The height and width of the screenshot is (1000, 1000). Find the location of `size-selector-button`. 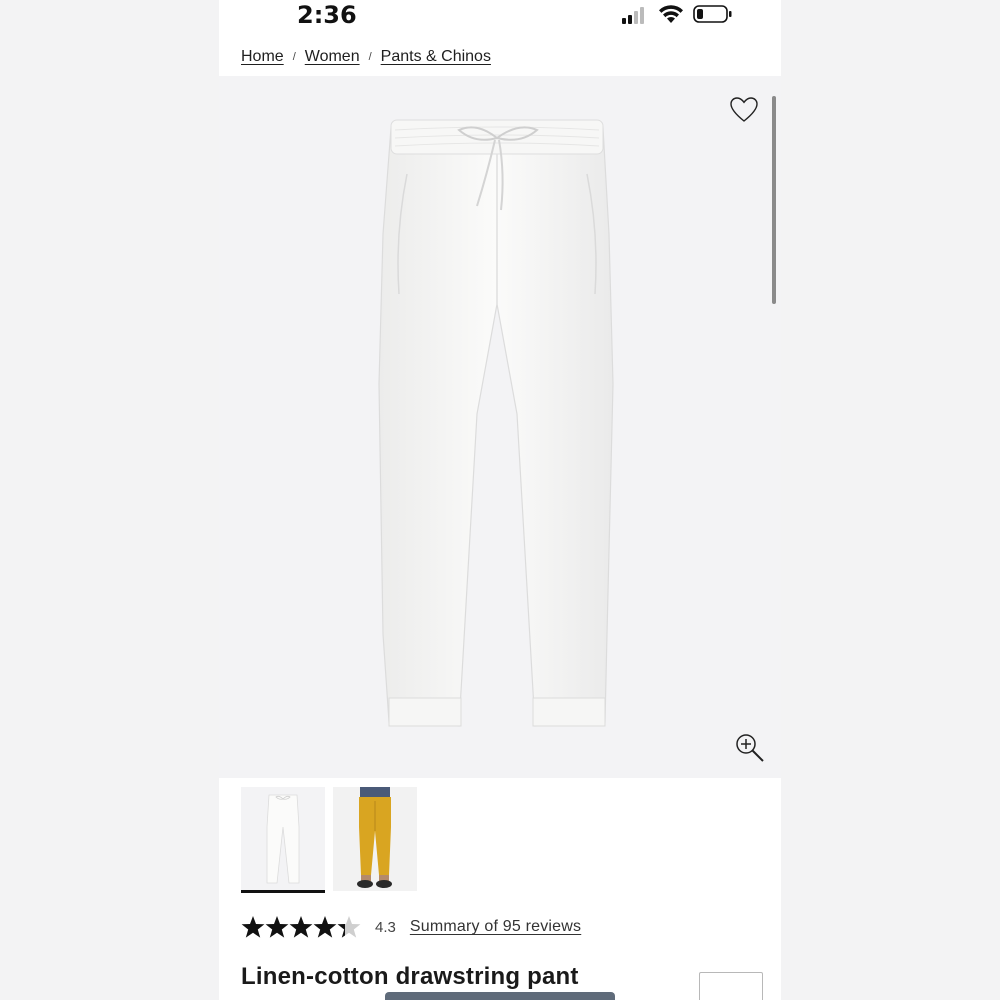

size-selector-button is located at coordinates (731, 986).